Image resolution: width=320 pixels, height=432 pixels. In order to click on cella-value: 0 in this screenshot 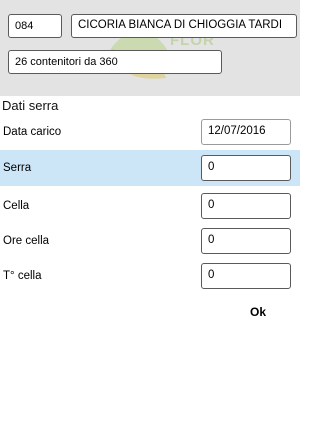, I will do `click(211, 205)`.